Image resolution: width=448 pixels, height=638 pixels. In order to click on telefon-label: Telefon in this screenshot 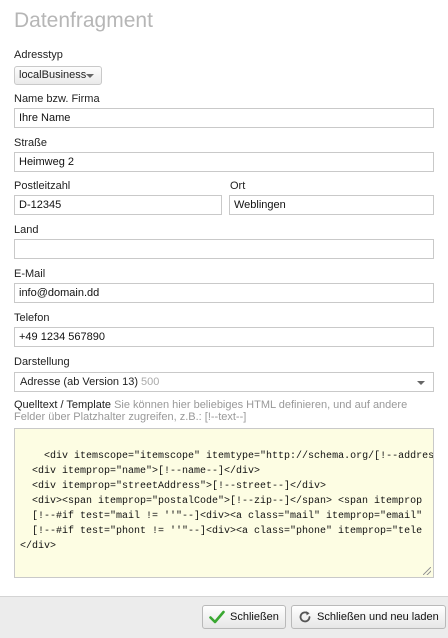, I will do `click(32, 318)`.